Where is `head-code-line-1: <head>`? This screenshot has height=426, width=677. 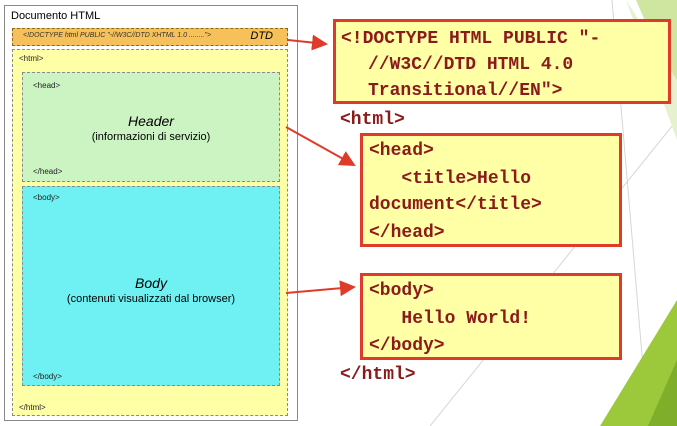
head-code-line-1: <head> is located at coordinates (401, 151).